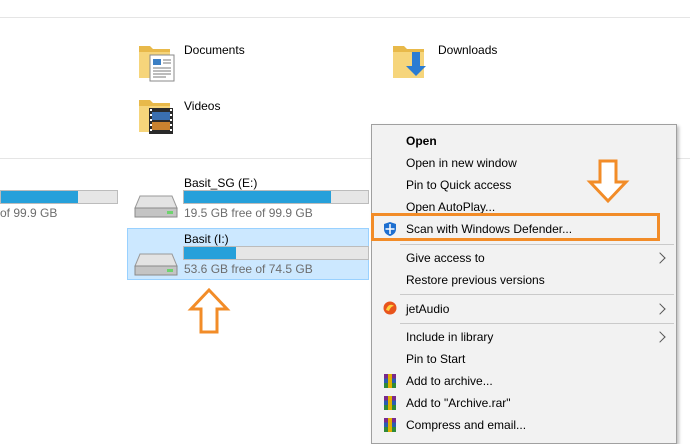 This screenshot has width=690, height=444. I want to click on menu-item-open-new-window: Open in new window, so click(461, 163).